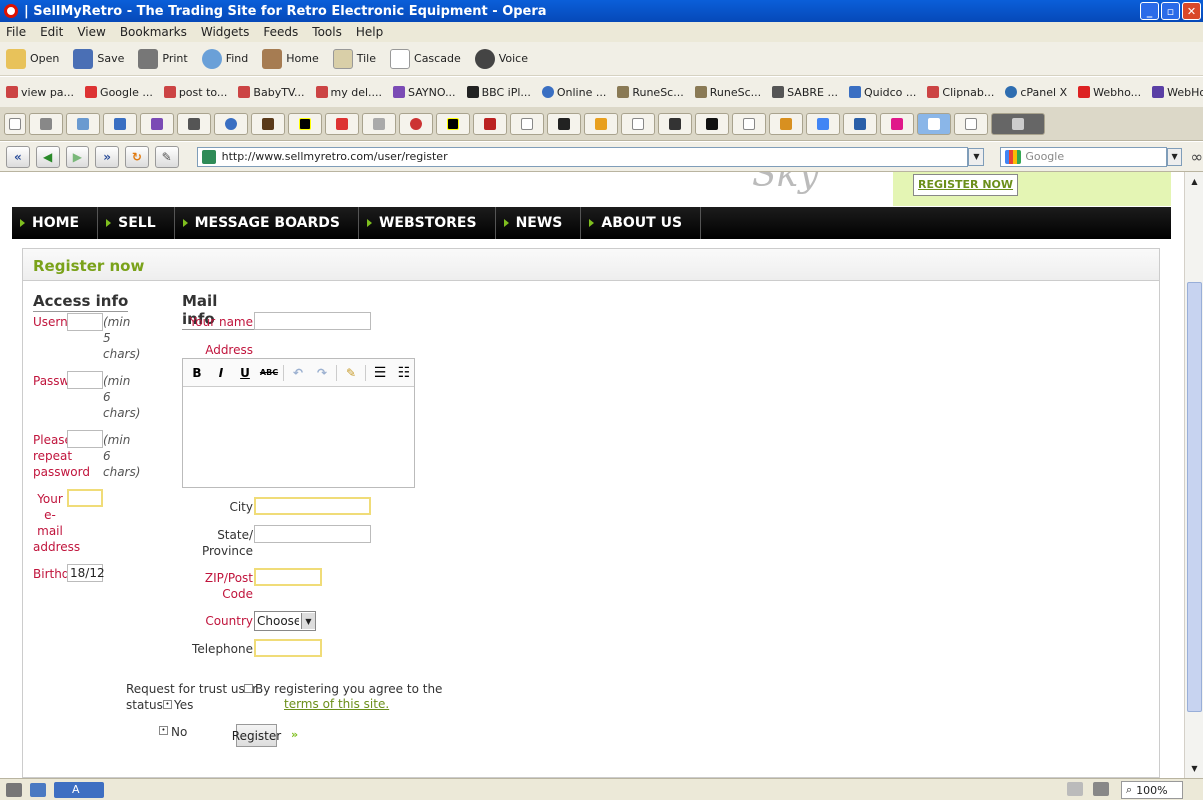  Describe the element at coordinates (322, 373) in the screenshot. I see `redo-icon: ↷` at that location.